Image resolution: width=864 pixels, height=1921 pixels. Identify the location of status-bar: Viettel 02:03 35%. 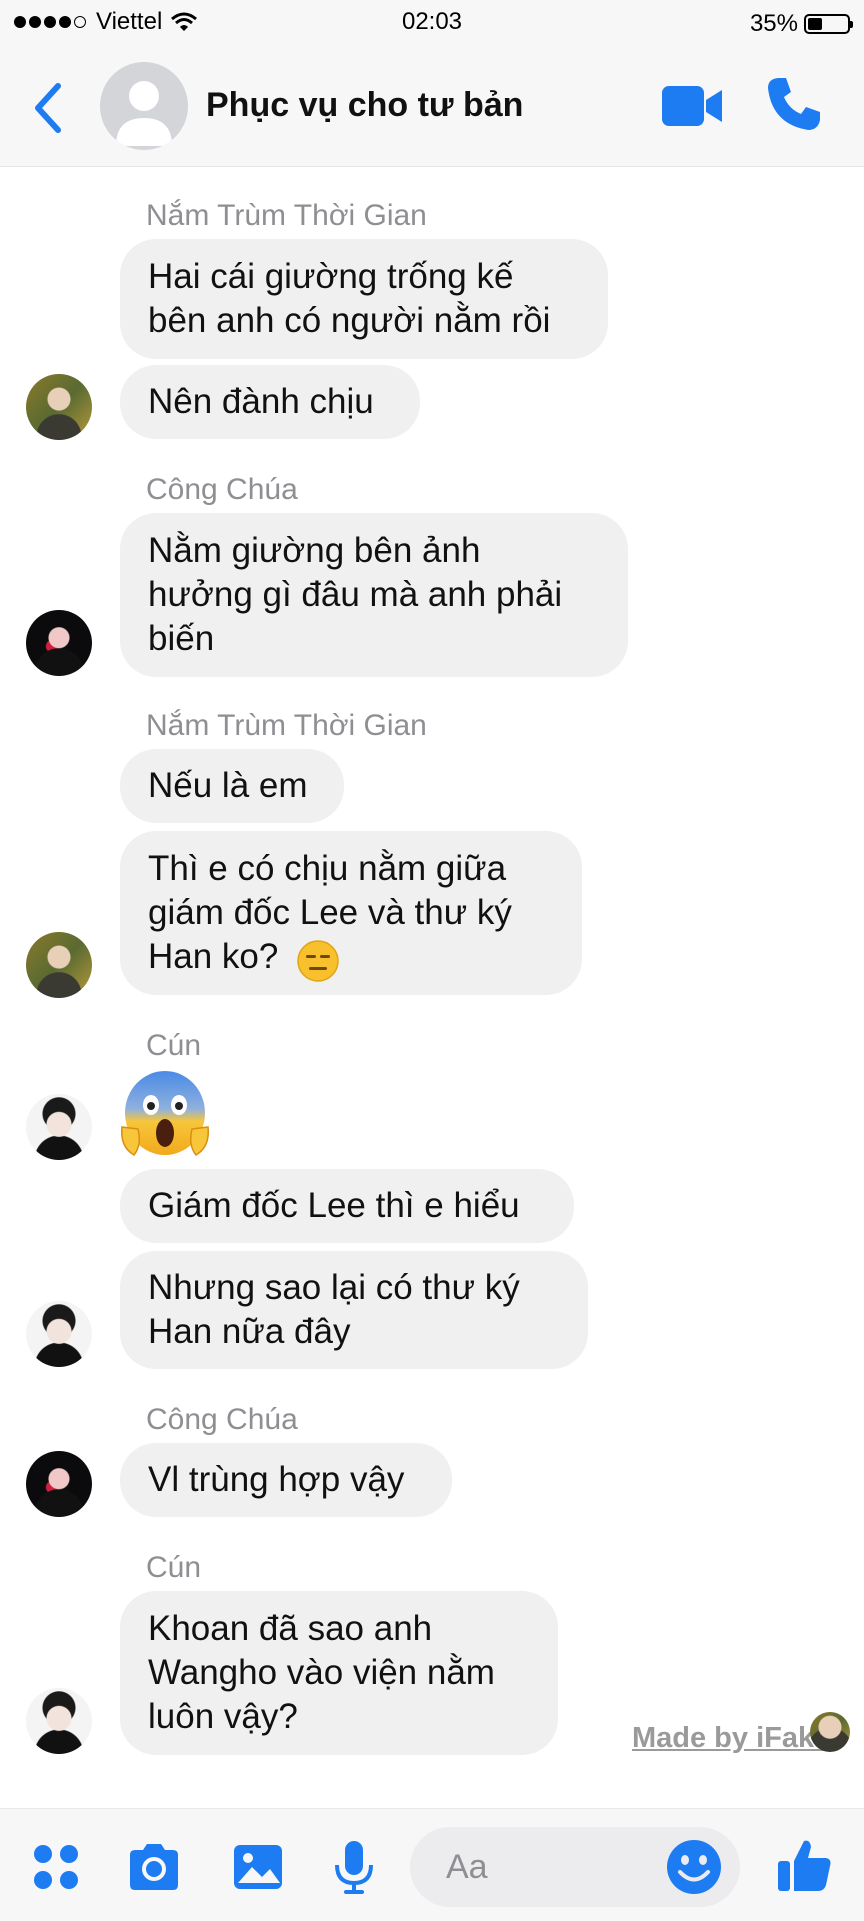
(432, 24).